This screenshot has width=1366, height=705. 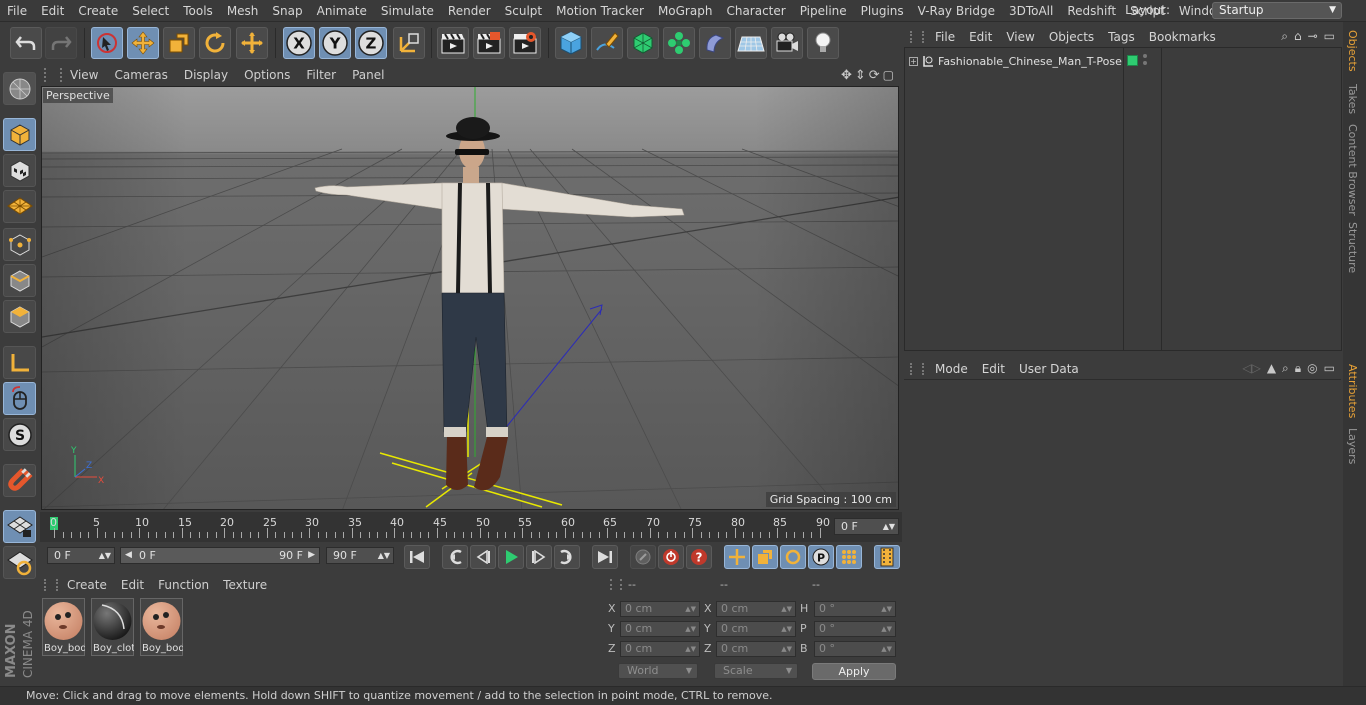 I want to click on menu-render: Render, so click(x=469, y=11).